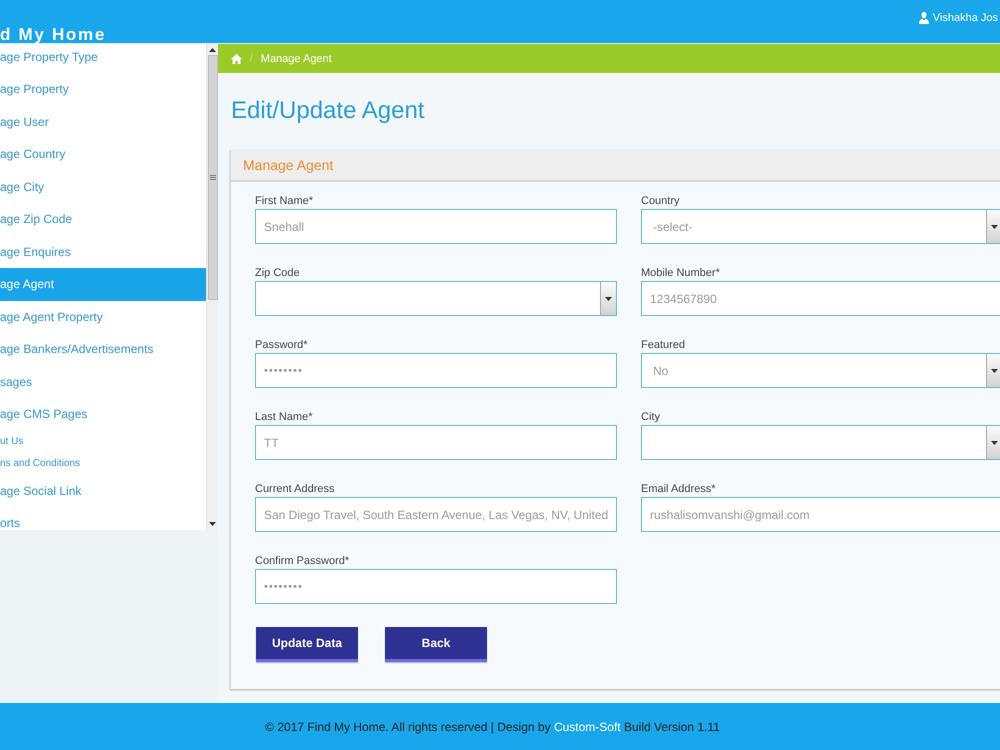  What do you see at coordinates (958, 18) in the screenshot?
I see `user-menu: Vishakha Jos` at bounding box center [958, 18].